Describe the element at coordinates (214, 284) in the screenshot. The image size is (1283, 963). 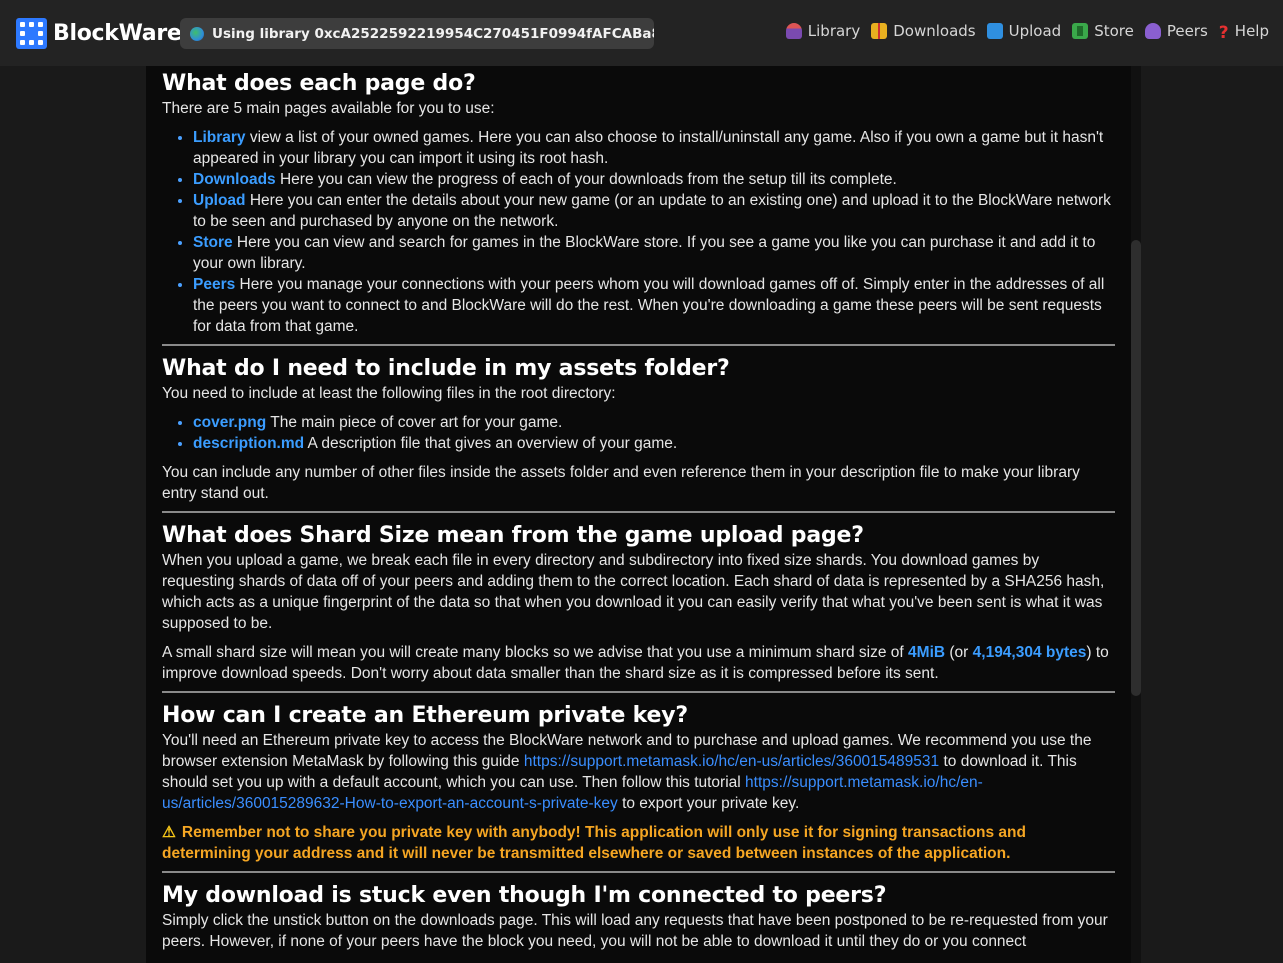
I see `term-peers: Peers` at that location.